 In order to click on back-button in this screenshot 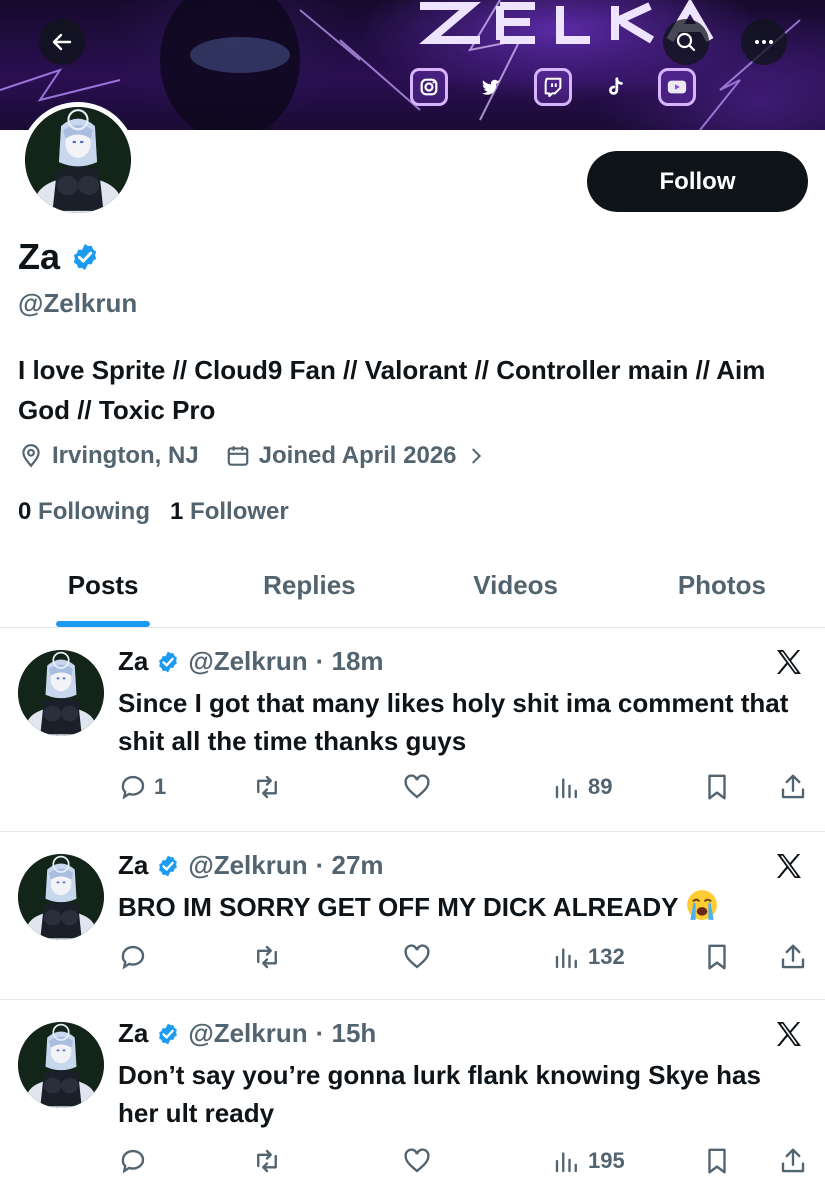, I will do `click(62, 42)`.